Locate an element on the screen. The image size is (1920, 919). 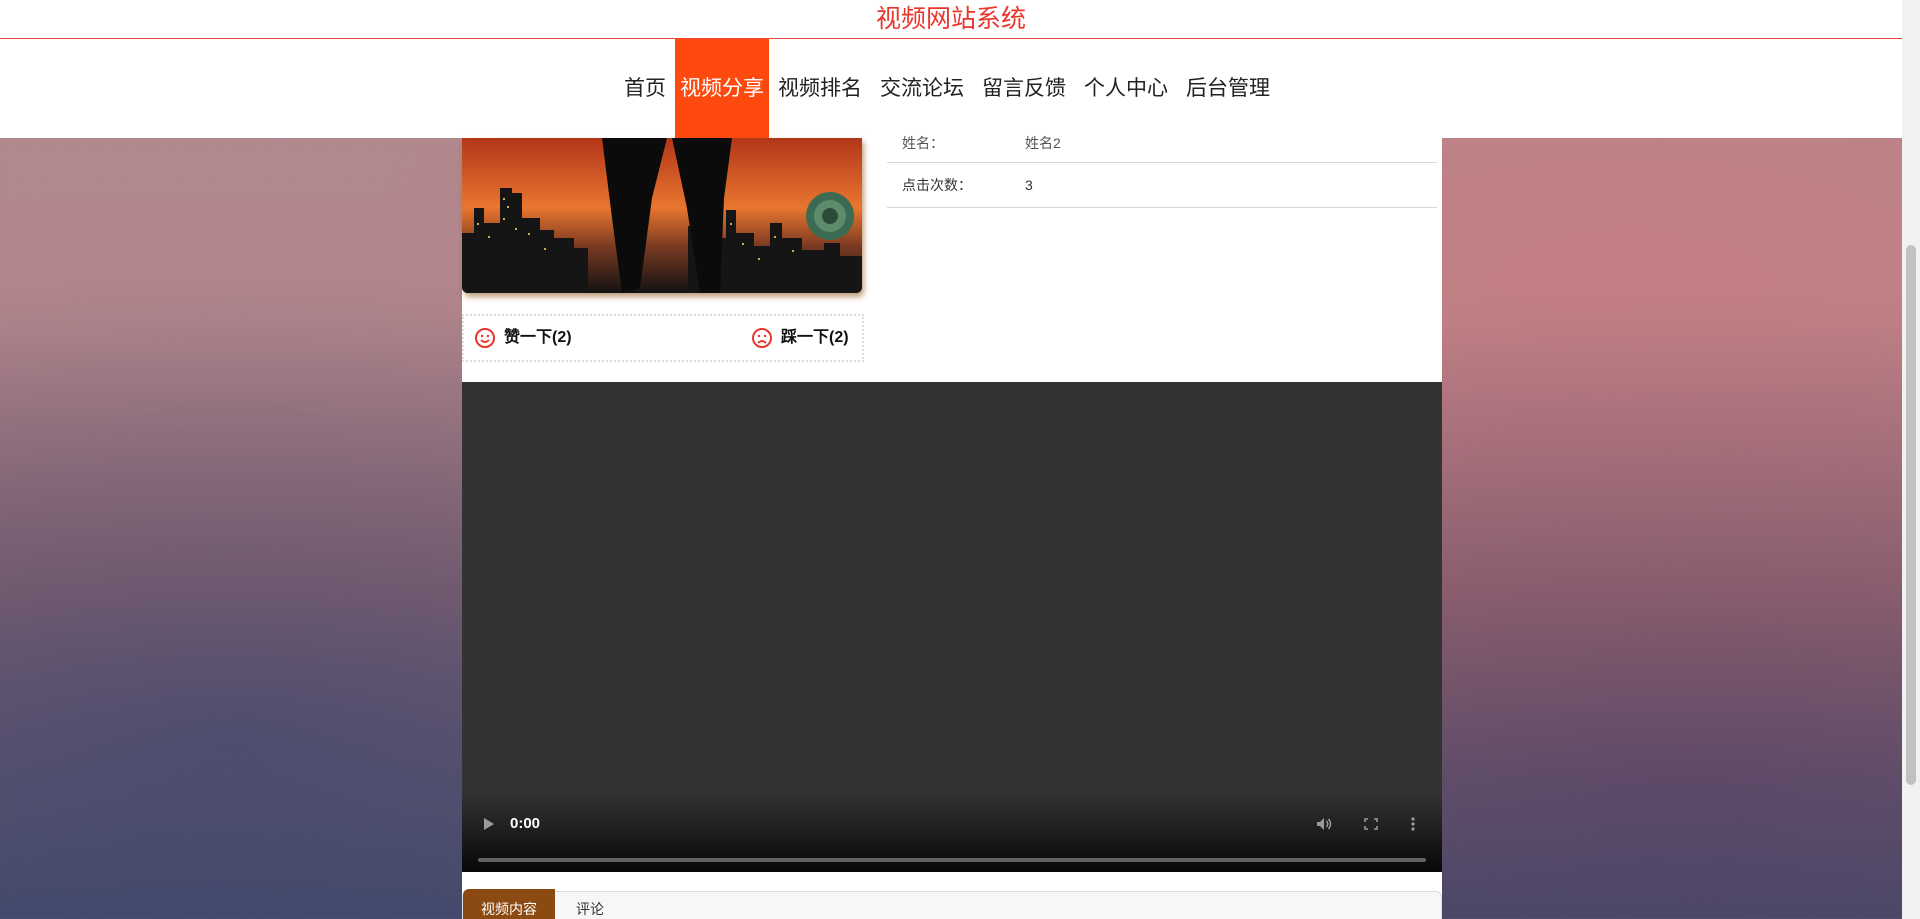
video-detail-panel: 赞一下(2) 踩一下(2) 姓名： 姓名2 点击次数： 3 is located at coordinates (952, 258).